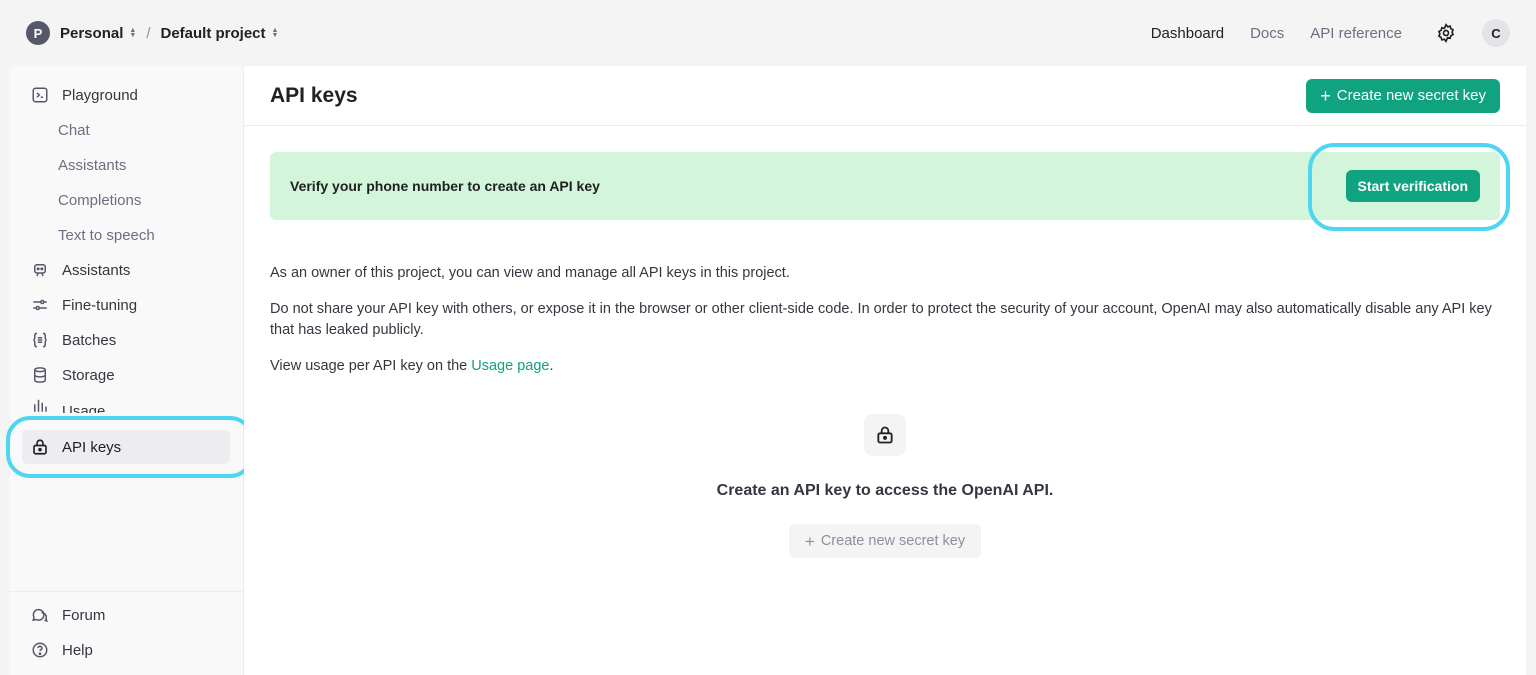  What do you see at coordinates (1409, 187) in the screenshot?
I see `highlight-ring-start-verification` at bounding box center [1409, 187].